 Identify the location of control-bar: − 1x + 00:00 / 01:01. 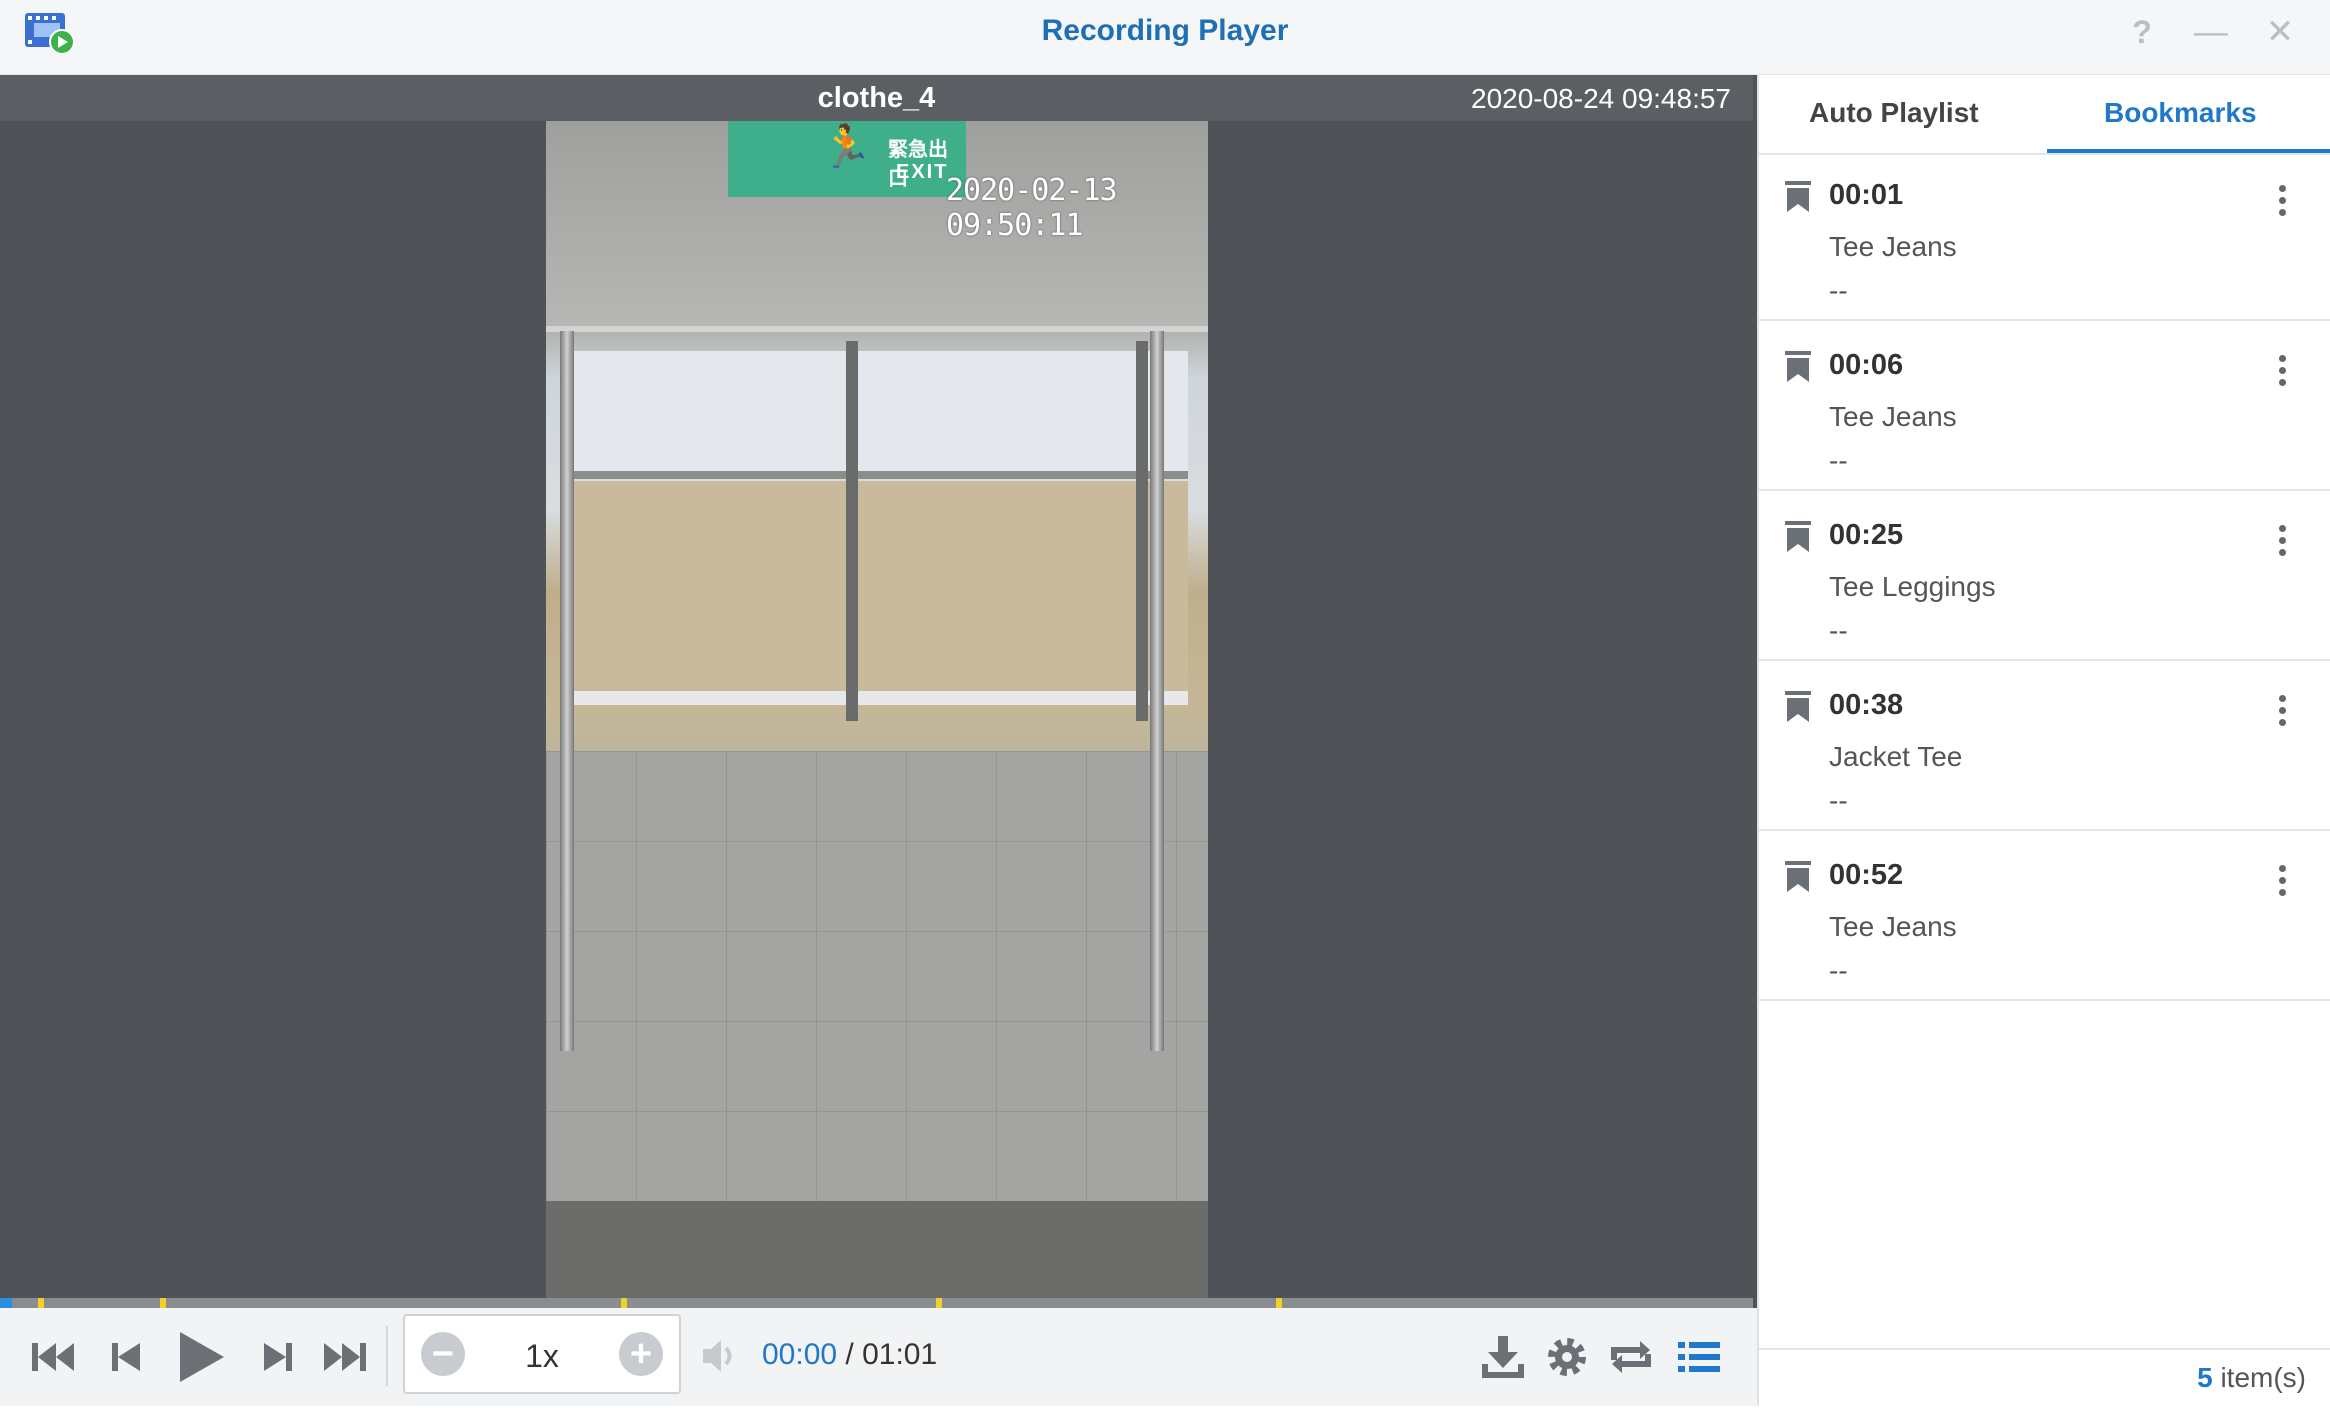
(878, 1357).